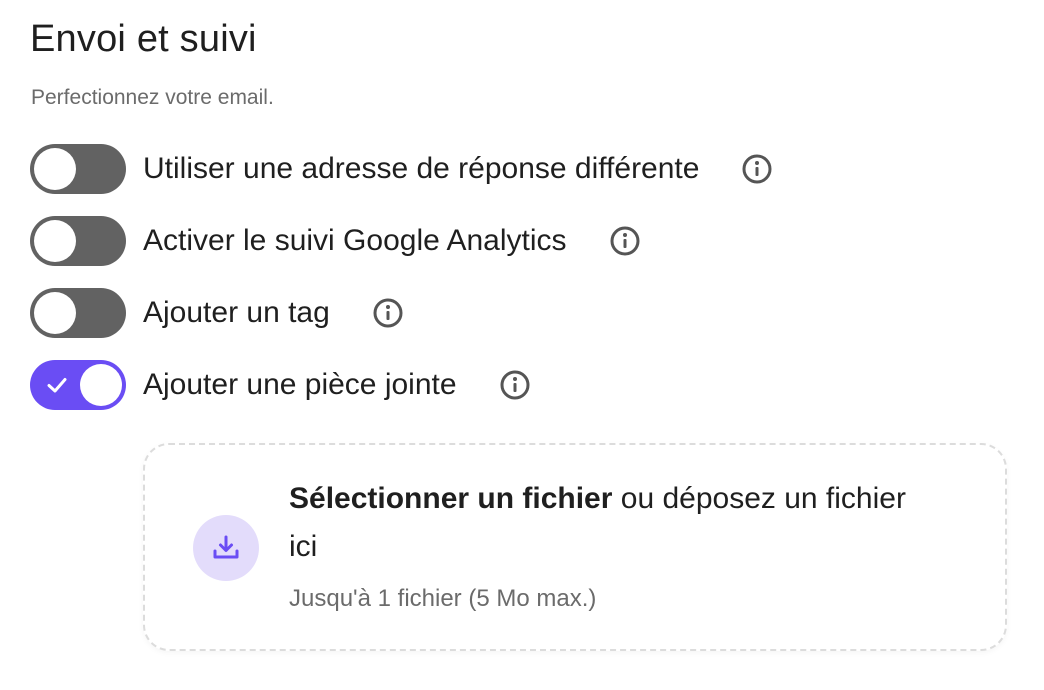  I want to click on upload-icon-badge, so click(226, 548).